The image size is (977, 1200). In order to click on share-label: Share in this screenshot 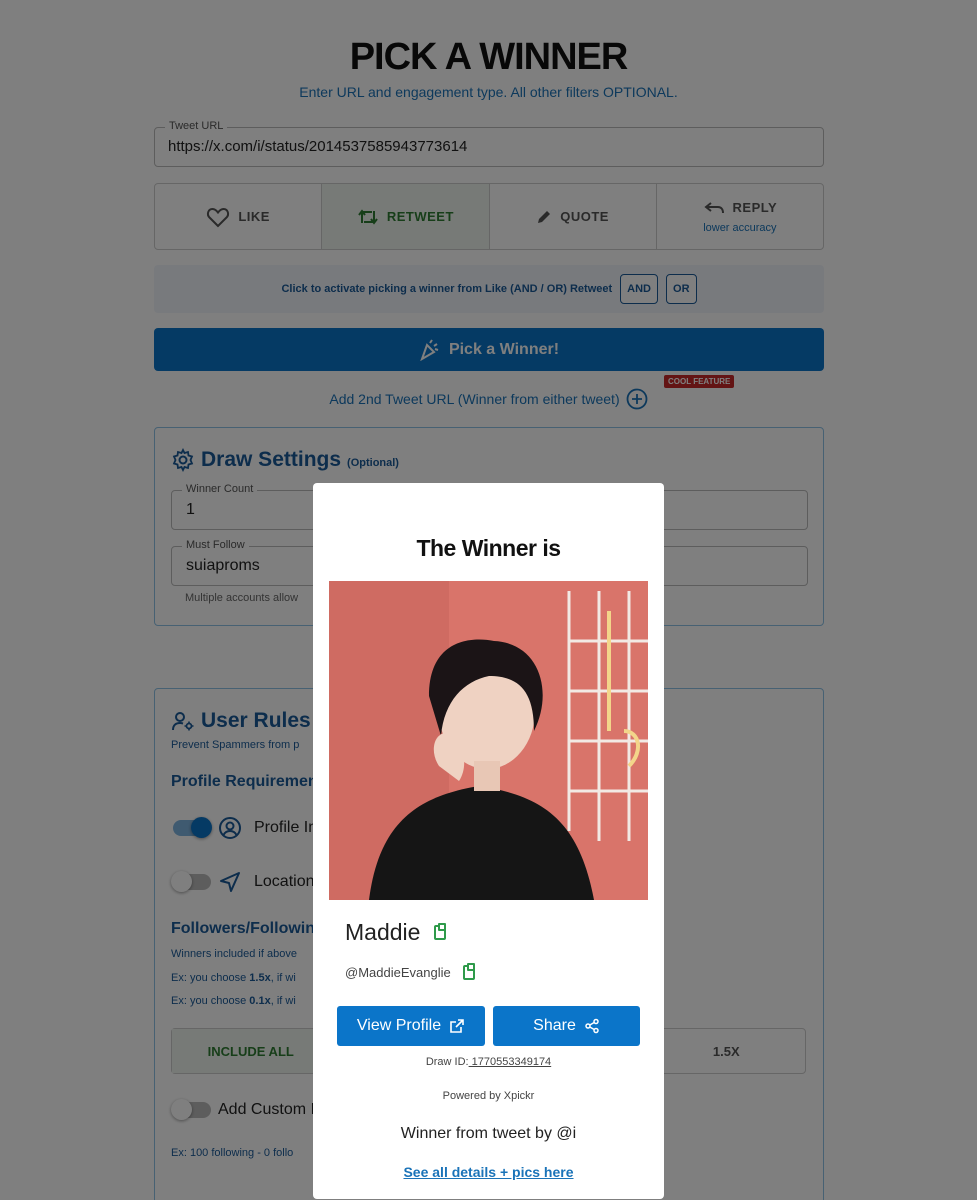, I will do `click(554, 1025)`.